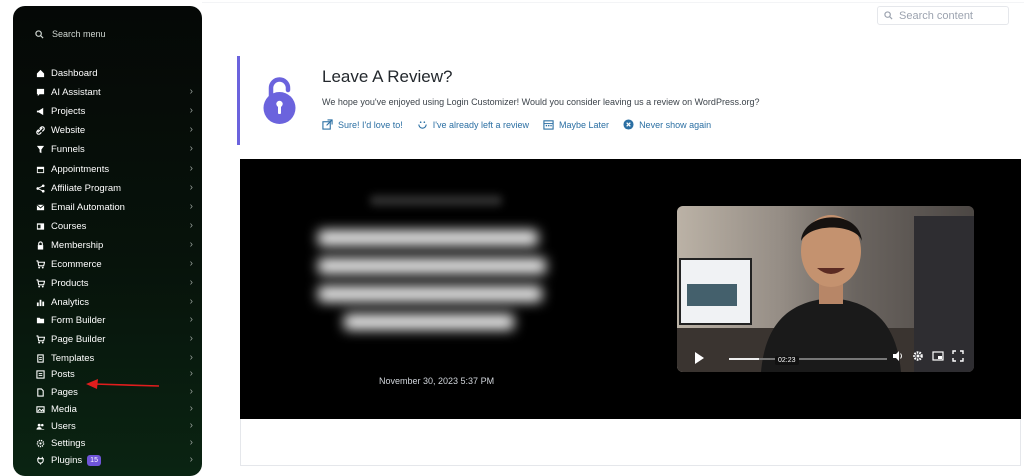 The height and width of the screenshot is (476, 1024). Describe the element at coordinates (584, 124) in the screenshot. I see `review-later-label: Maybe Later` at that location.